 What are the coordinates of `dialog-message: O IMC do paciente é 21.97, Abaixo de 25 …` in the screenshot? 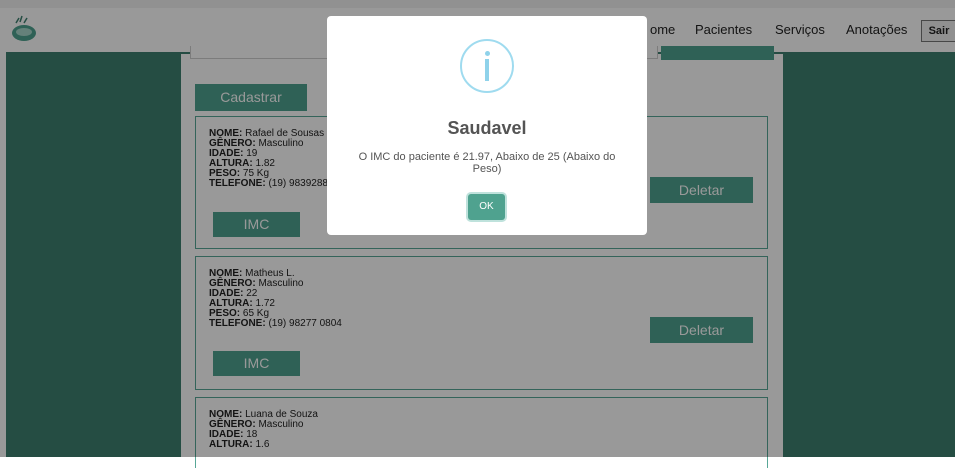 It's located at (487, 163).